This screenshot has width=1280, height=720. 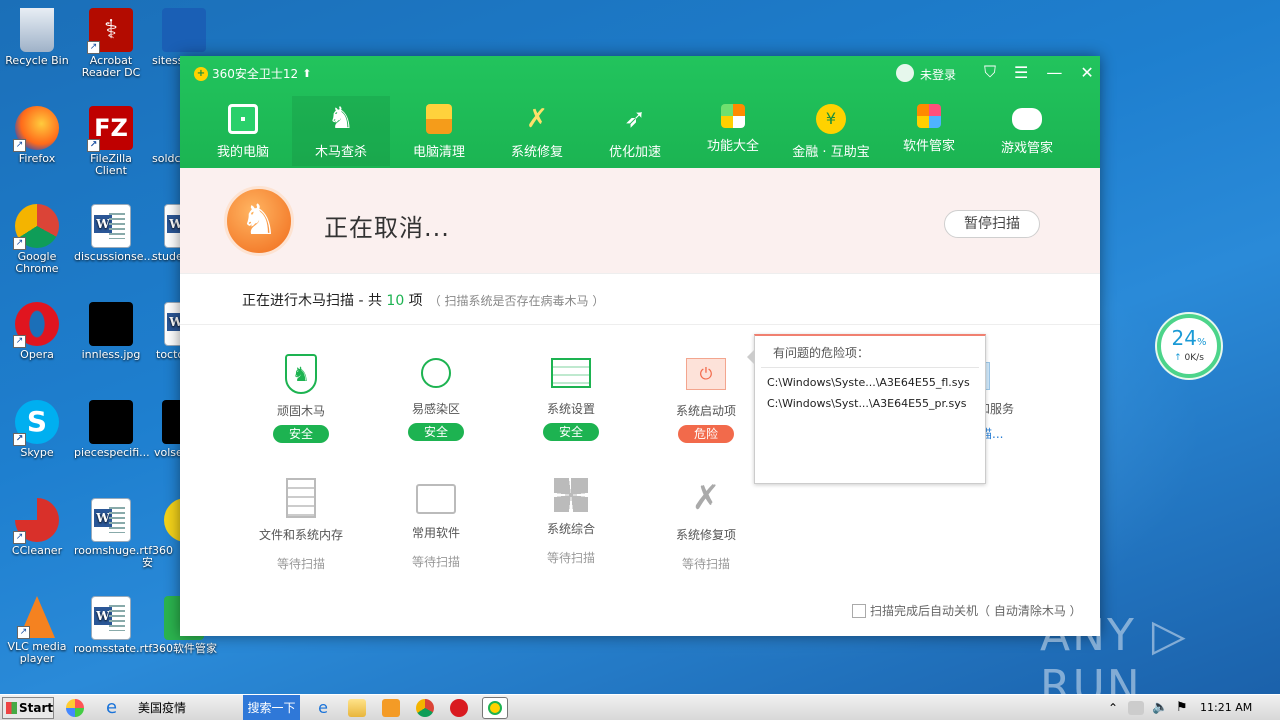 What do you see at coordinates (1054, 72) in the screenshot?
I see `minimize-icon: —` at bounding box center [1054, 72].